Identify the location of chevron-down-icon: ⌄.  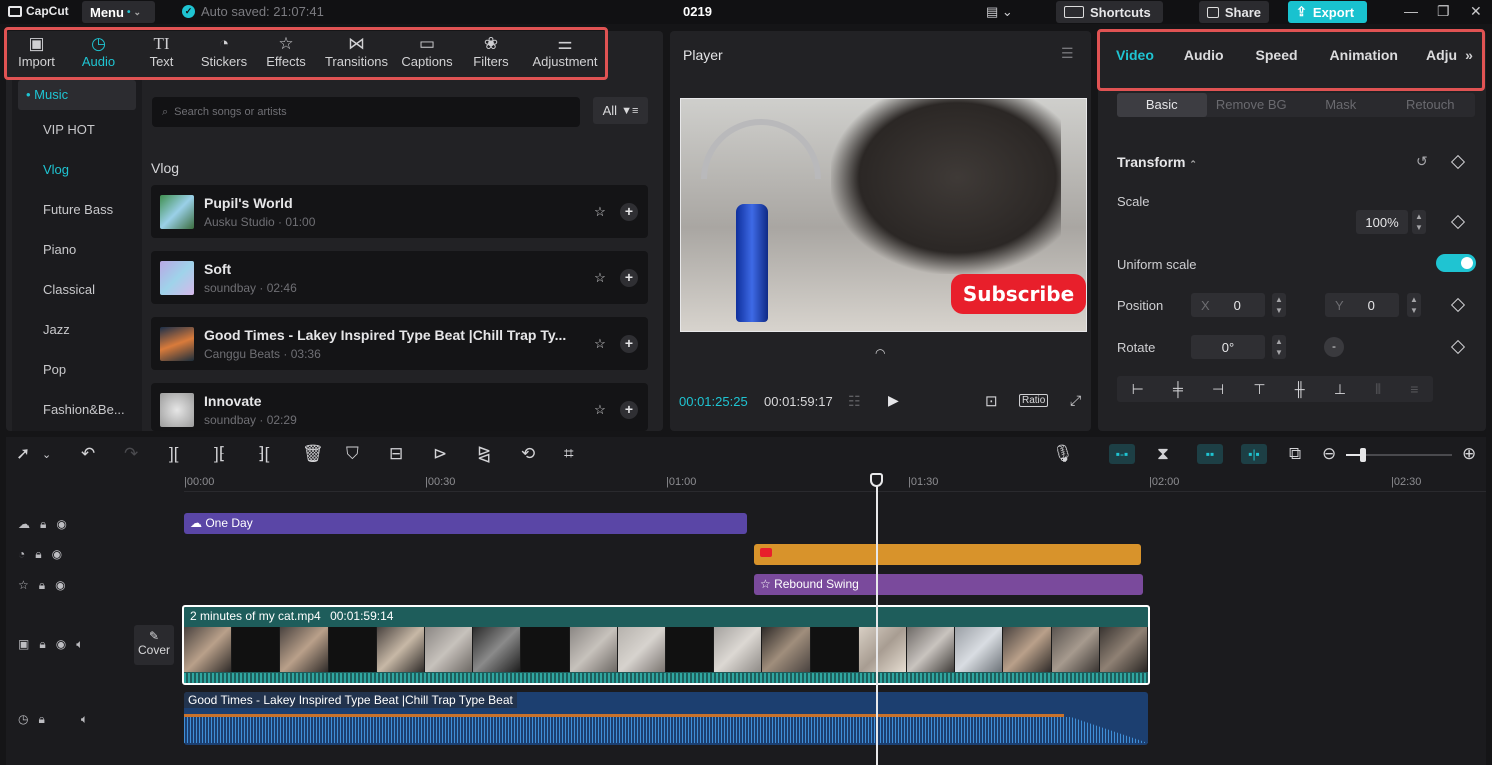
(46, 454).